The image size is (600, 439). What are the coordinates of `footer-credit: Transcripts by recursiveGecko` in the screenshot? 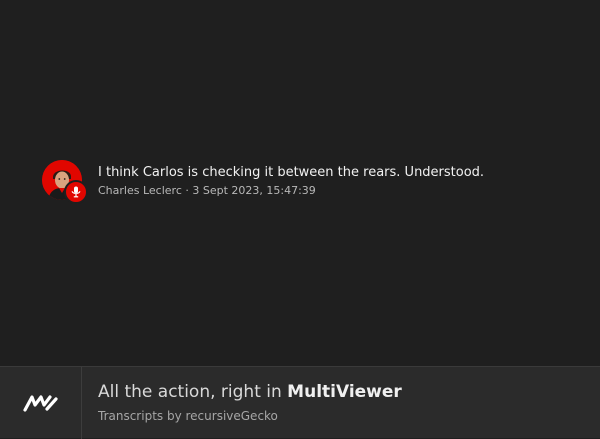 It's located at (188, 416).